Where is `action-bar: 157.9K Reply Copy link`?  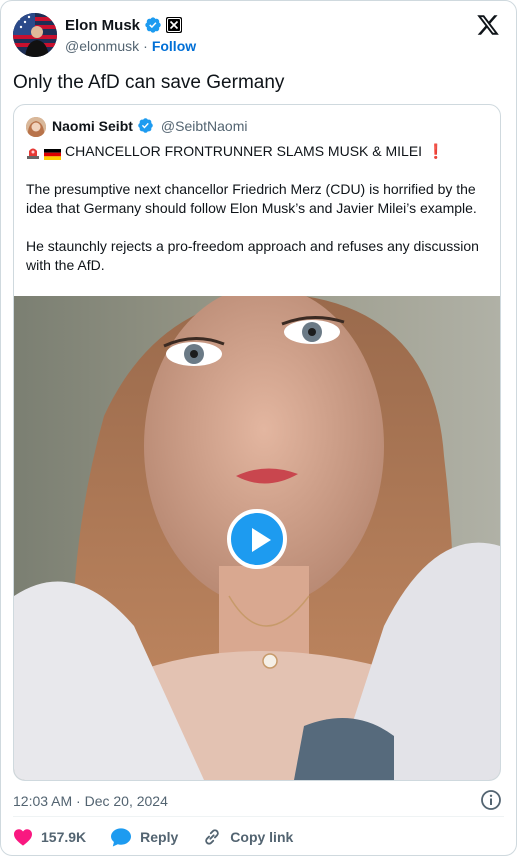
action-bar: 157.9K Reply Copy link is located at coordinates (153, 837).